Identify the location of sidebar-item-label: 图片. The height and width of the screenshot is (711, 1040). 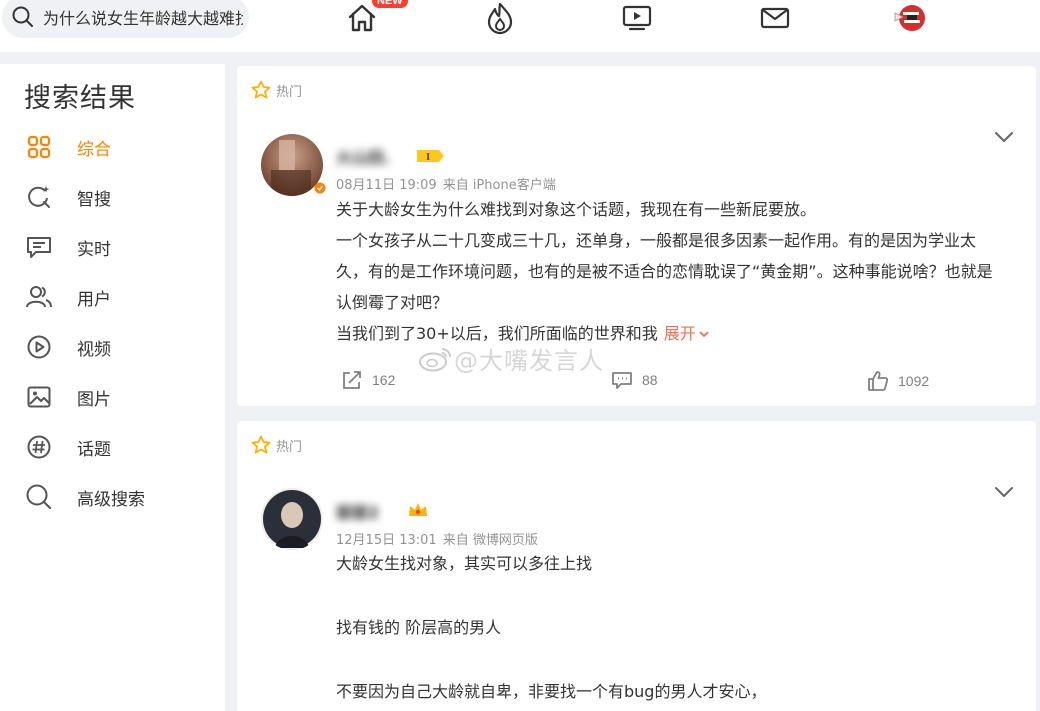
(94, 399).